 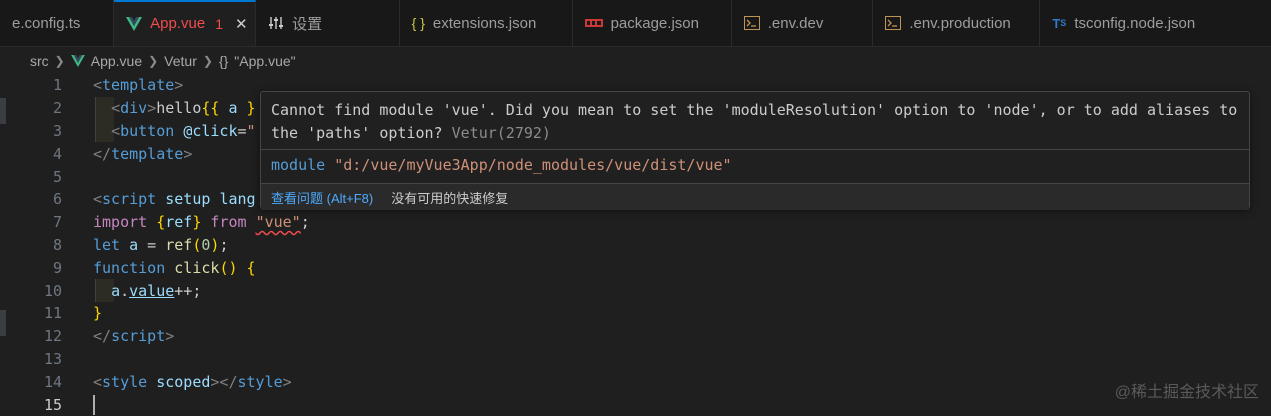 I want to click on code-text: <button @click=", so click(x=183, y=130).